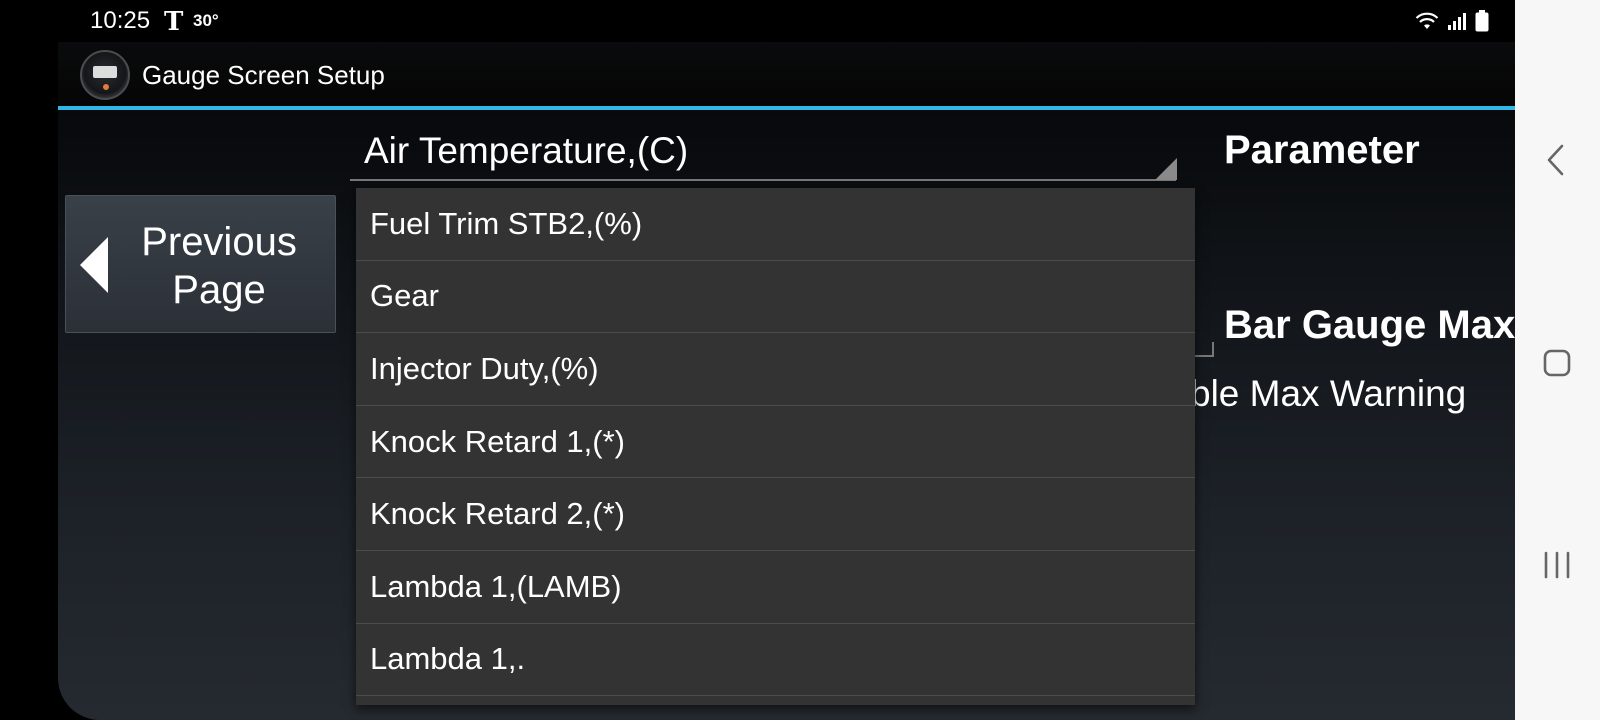  I want to click on status-temperature: 30°, so click(206, 20).